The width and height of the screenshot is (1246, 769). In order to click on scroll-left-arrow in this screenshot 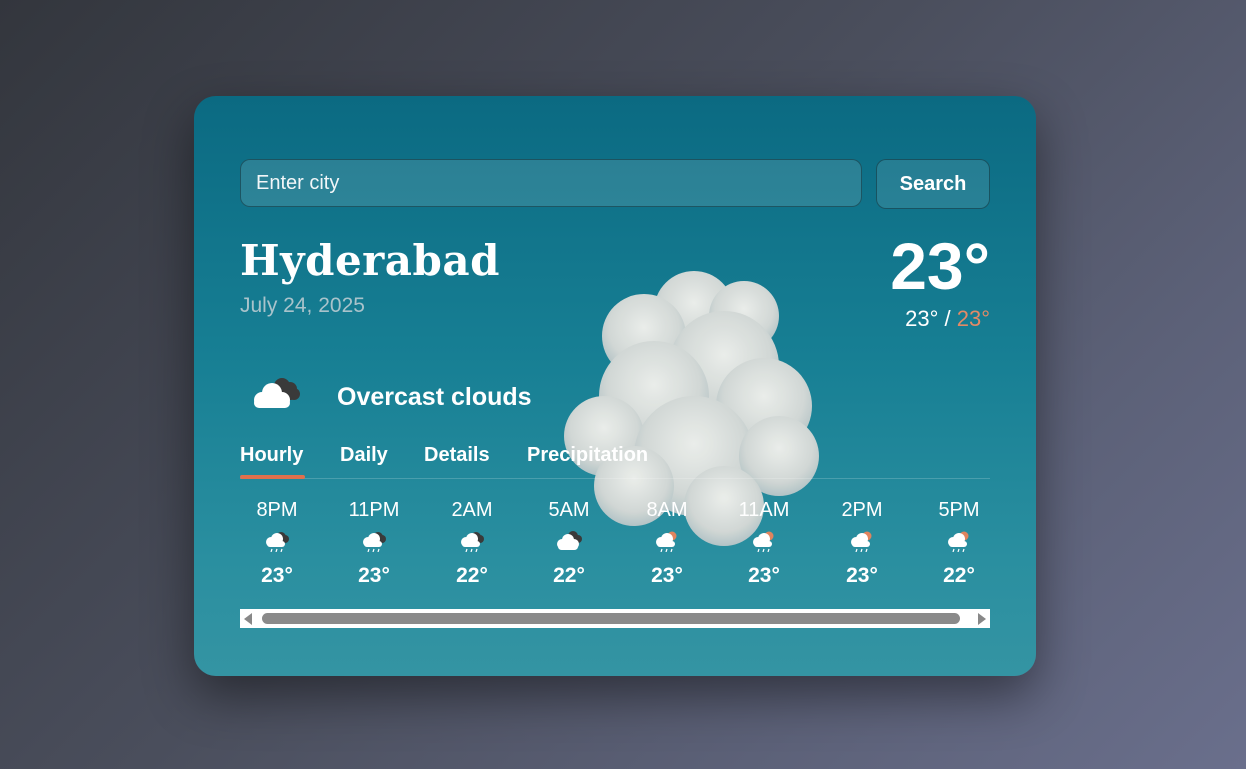, I will do `click(248, 619)`.